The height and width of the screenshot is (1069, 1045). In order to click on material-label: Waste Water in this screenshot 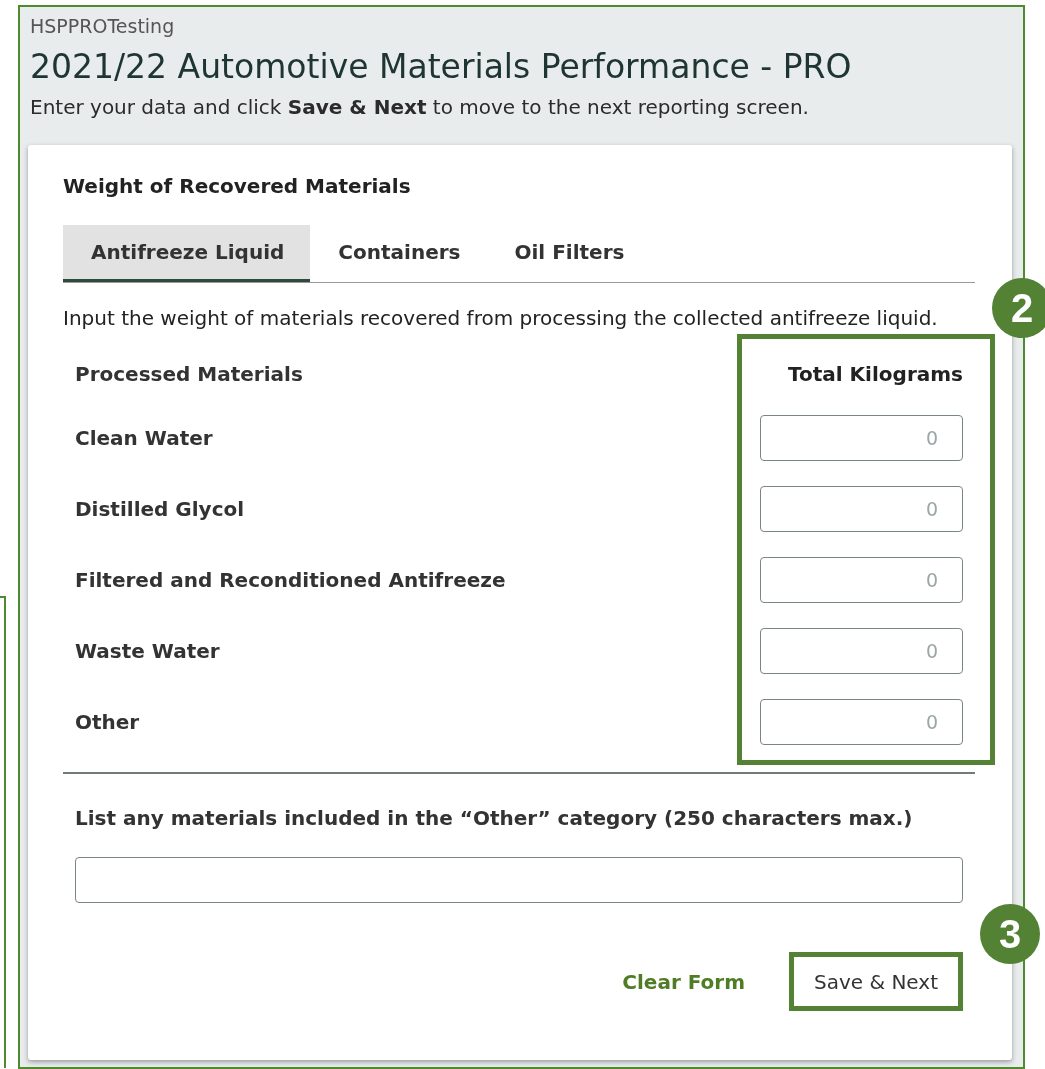, I will do `click(147, 650)`.